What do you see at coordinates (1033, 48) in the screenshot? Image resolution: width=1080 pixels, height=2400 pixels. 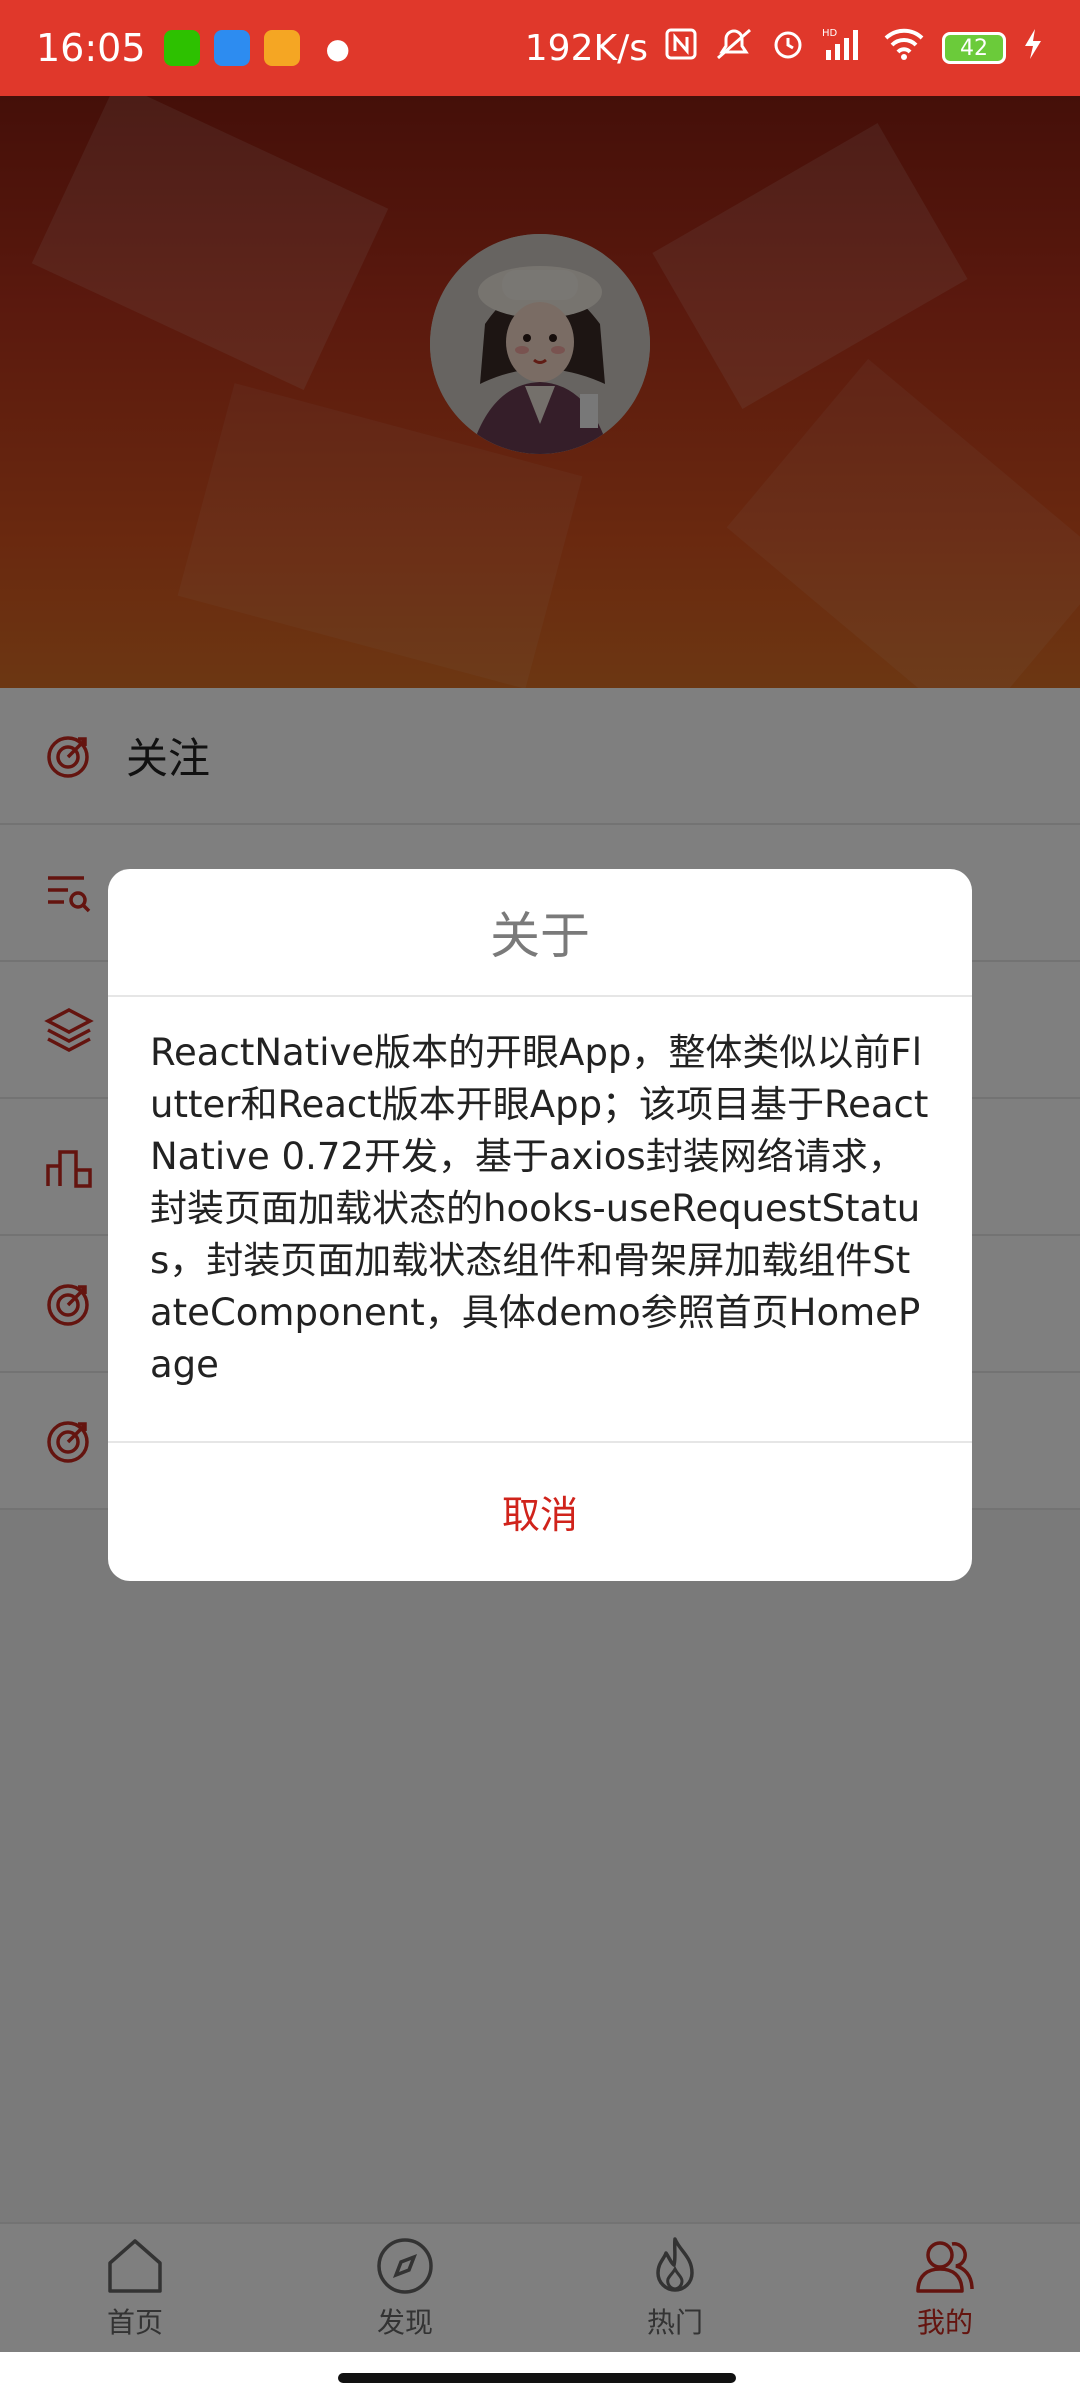 I see `charging-icon` at bounding box center [1033, 48].